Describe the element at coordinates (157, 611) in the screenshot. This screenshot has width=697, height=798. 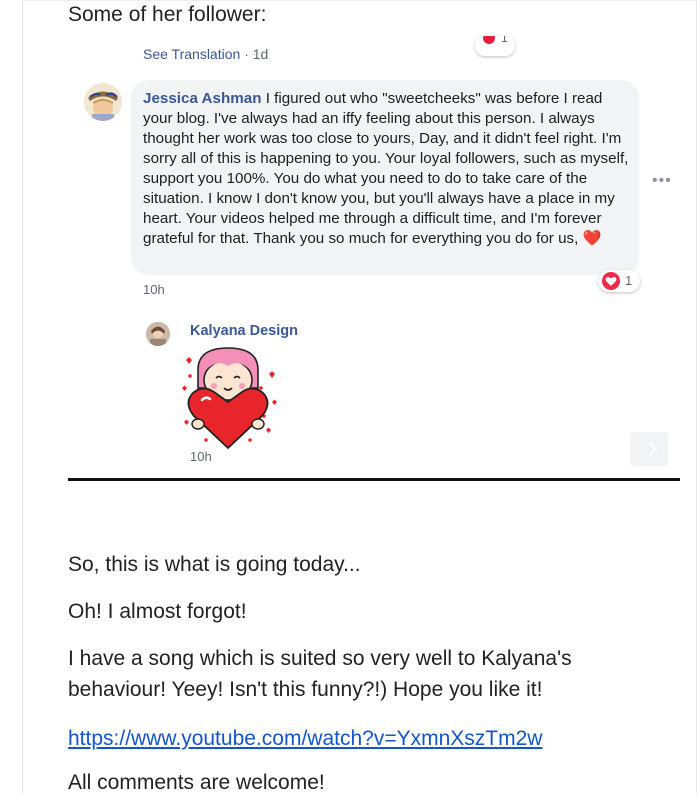
I see `paragraph: Oh! I almost forgot!` at that location.